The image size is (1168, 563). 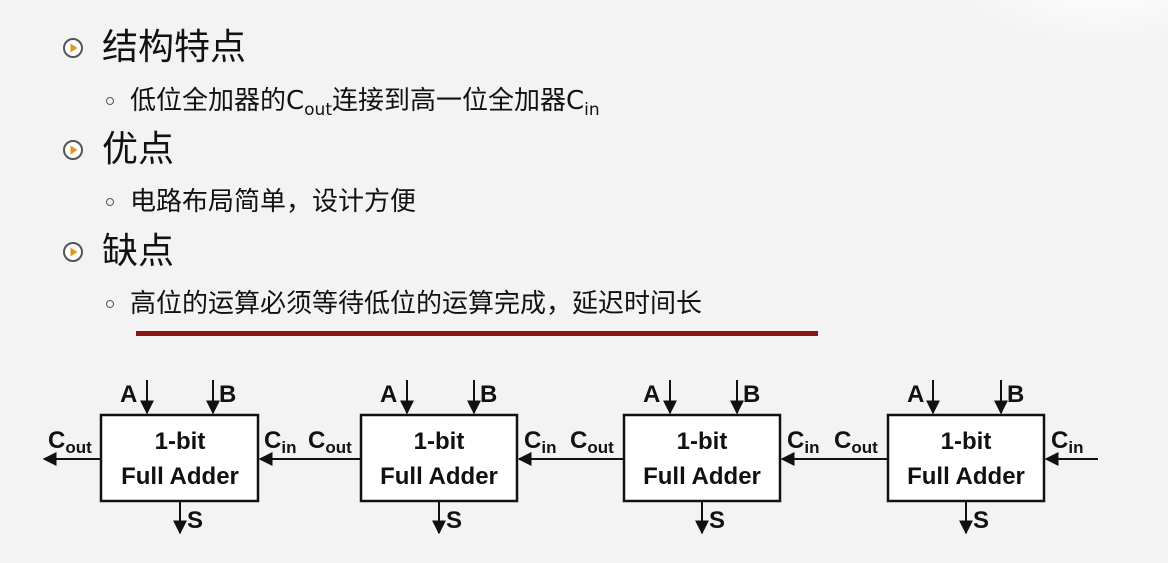 What do you see at coordinates (365, 103) in the screenshot?
I see `structure-text: 低位全加器的Cout连接到高一位全加器Cin` at bounding box center [365, 103].